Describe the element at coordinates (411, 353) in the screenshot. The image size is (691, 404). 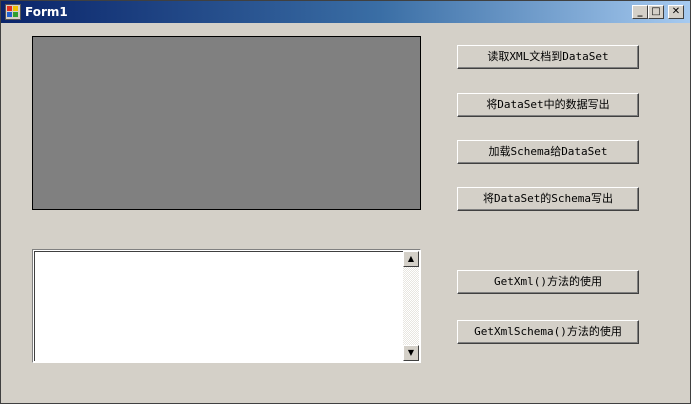
I see `scroll-down-icon: ▼` at that location.